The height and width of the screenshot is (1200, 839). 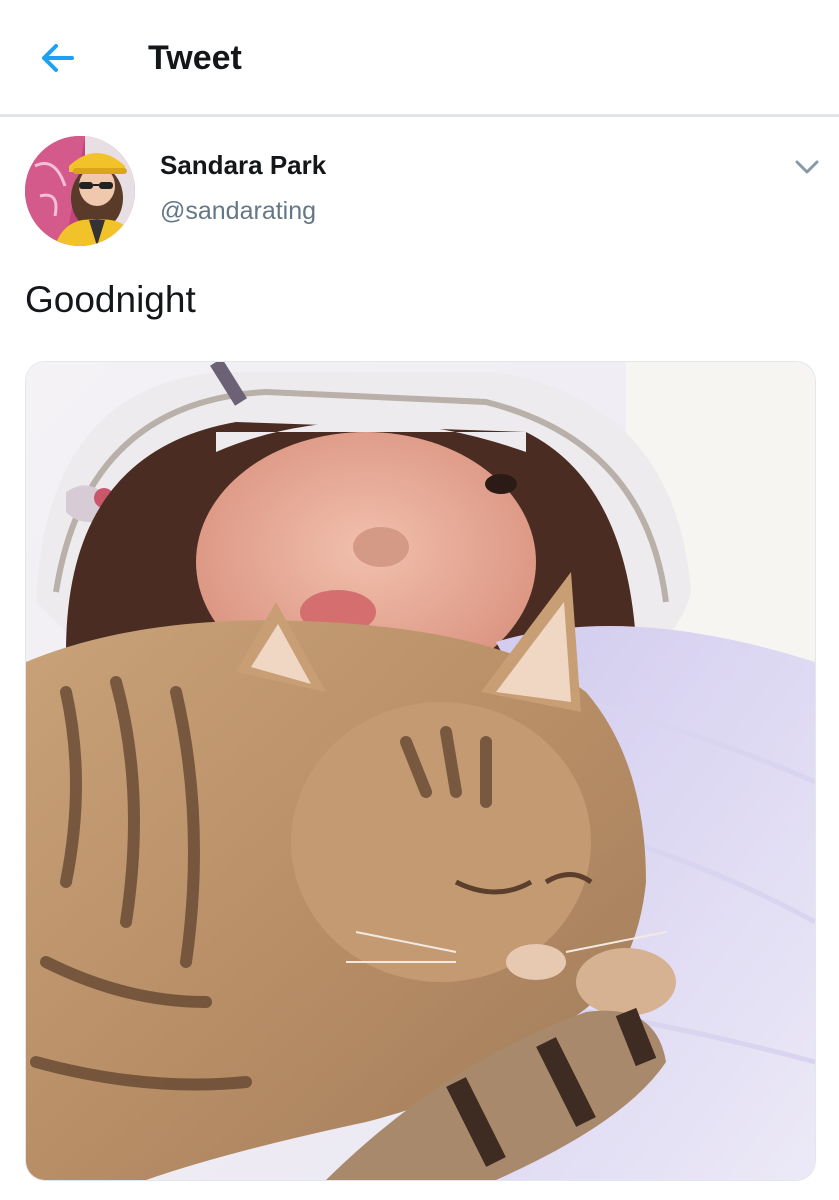 What do you see at coordinates (419, 58) in the screenshot?
I see `app-header: Tweet` at bounding box center [419, 58].